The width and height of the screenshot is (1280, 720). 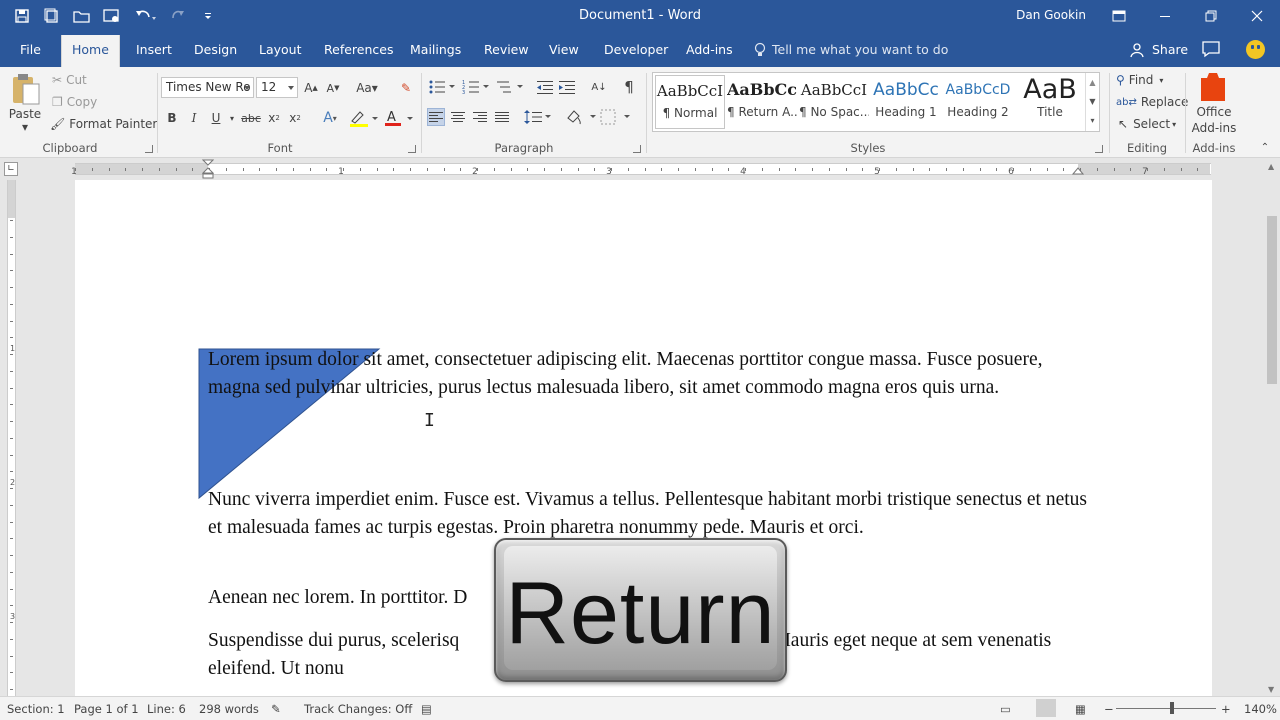 What do you see at coordinates (1159, 49) in the screenshot?
I see `share-button: Share` at bounding box center [1159, 49].